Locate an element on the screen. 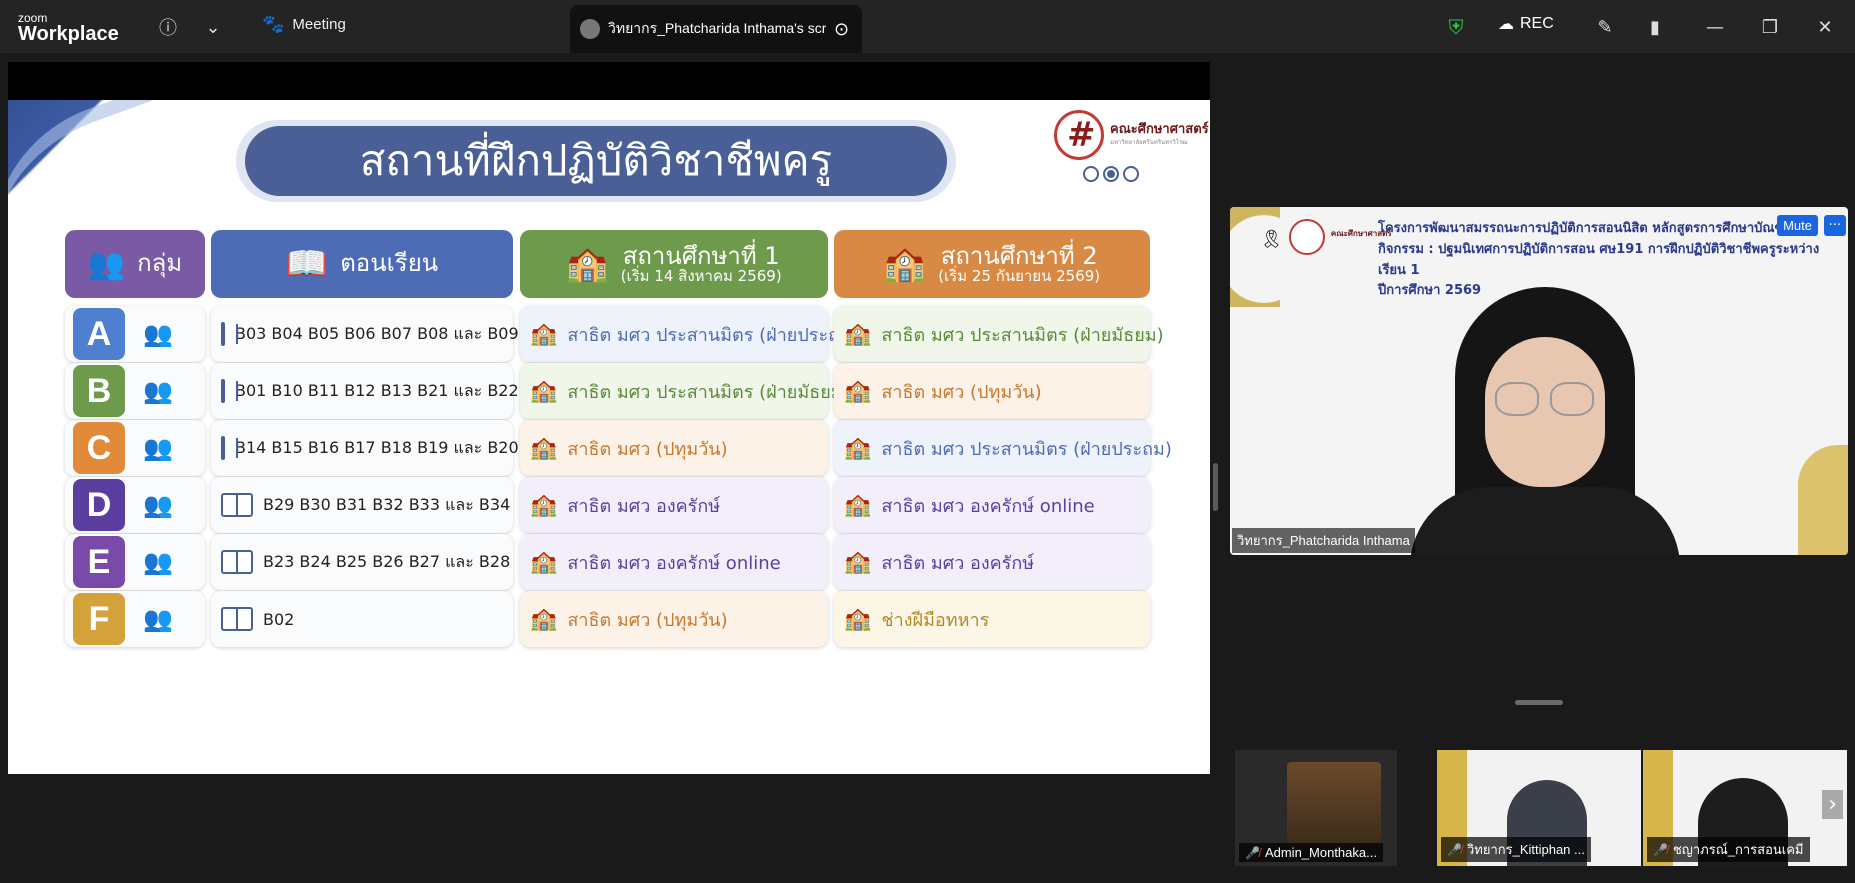 This screenshot has width=1855, height=883. group-cell: B 👥 is located at coordinates (135, 391).